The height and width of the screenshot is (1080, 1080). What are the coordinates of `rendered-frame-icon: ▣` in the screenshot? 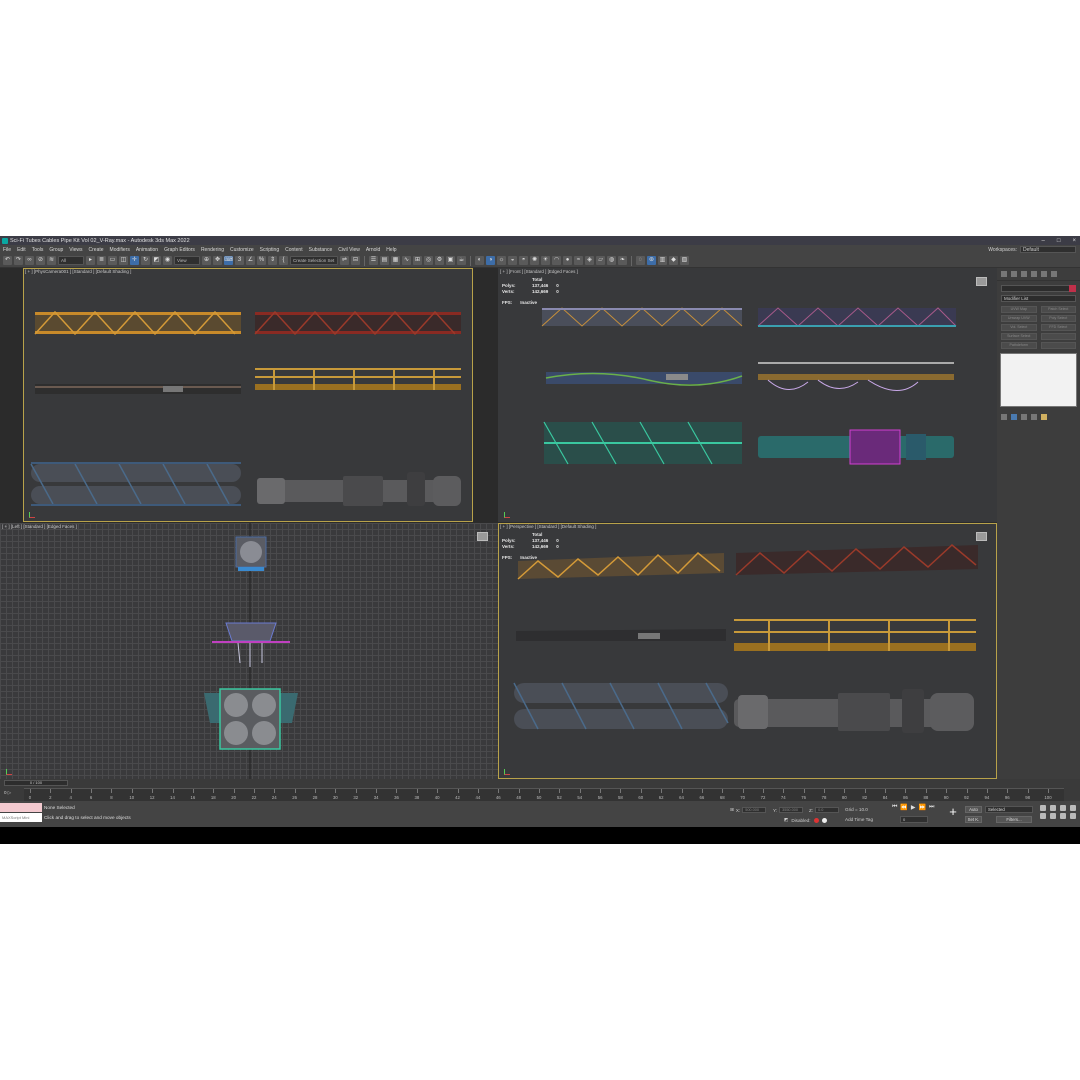 It's located at (450, 260).